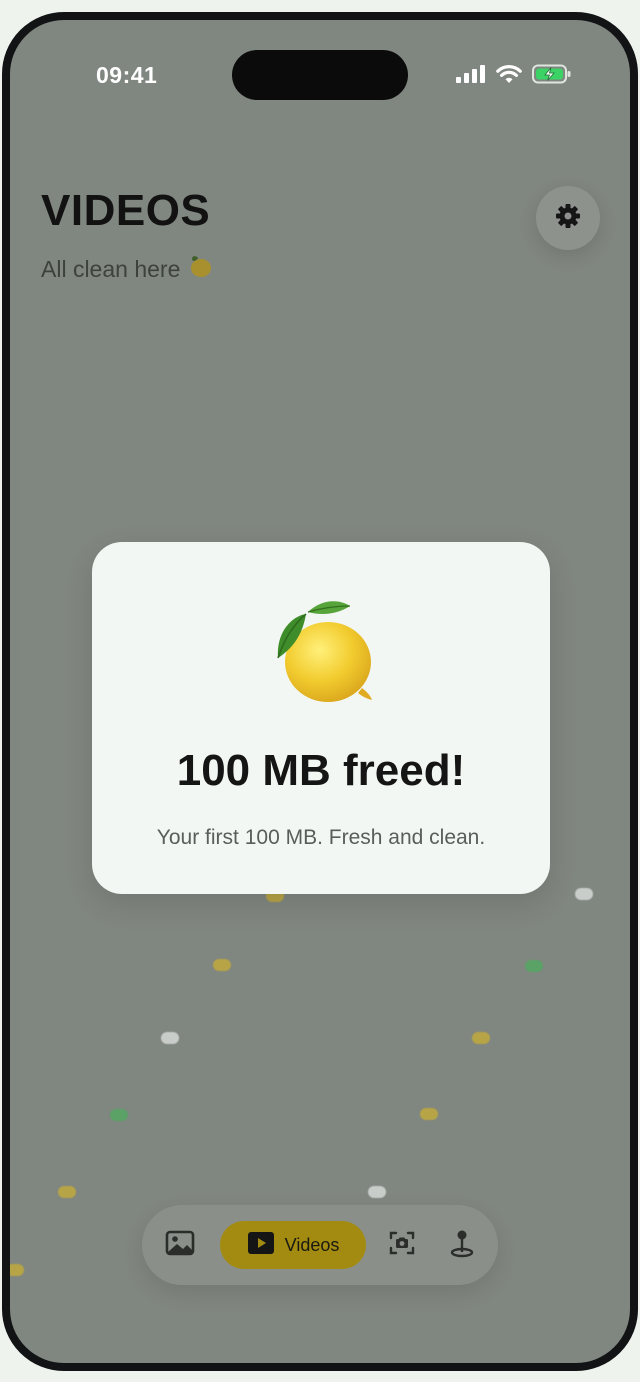 This screenshot has width=640, height=1382. Describe the element at coordinates (126, 210) in the screenshot. I see `page-title: VIDEOS` at that location.